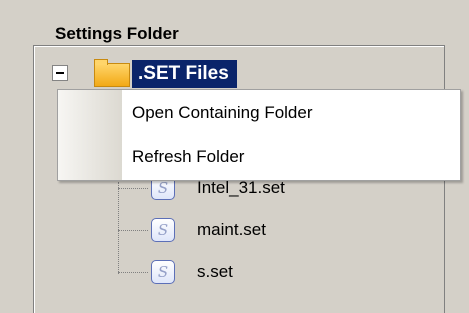 The height and width of the screenshot is (313, 469). I want to click on menu-icon-gutter, so click(90, 135).